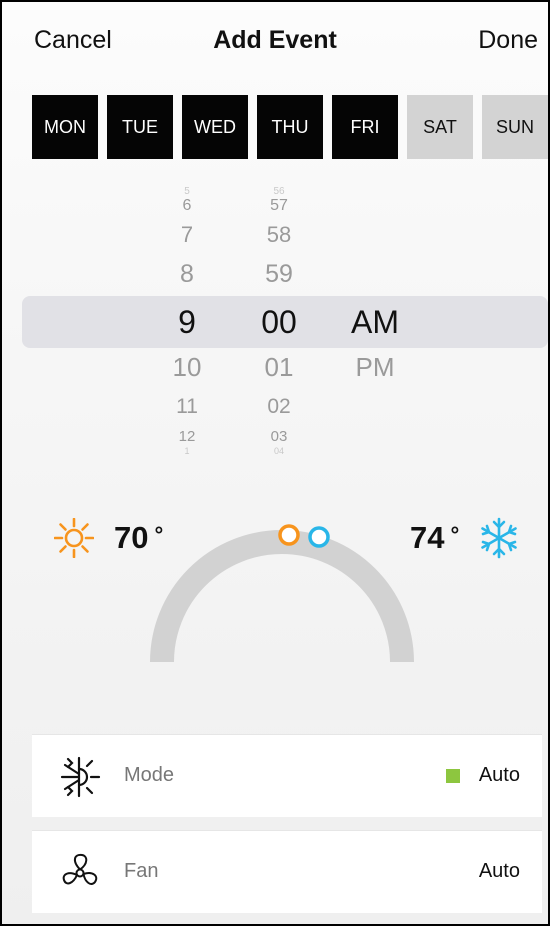 The height and width of the screenshot is (926, 550). I want to click on picker-value: 11, so click(187, 406).